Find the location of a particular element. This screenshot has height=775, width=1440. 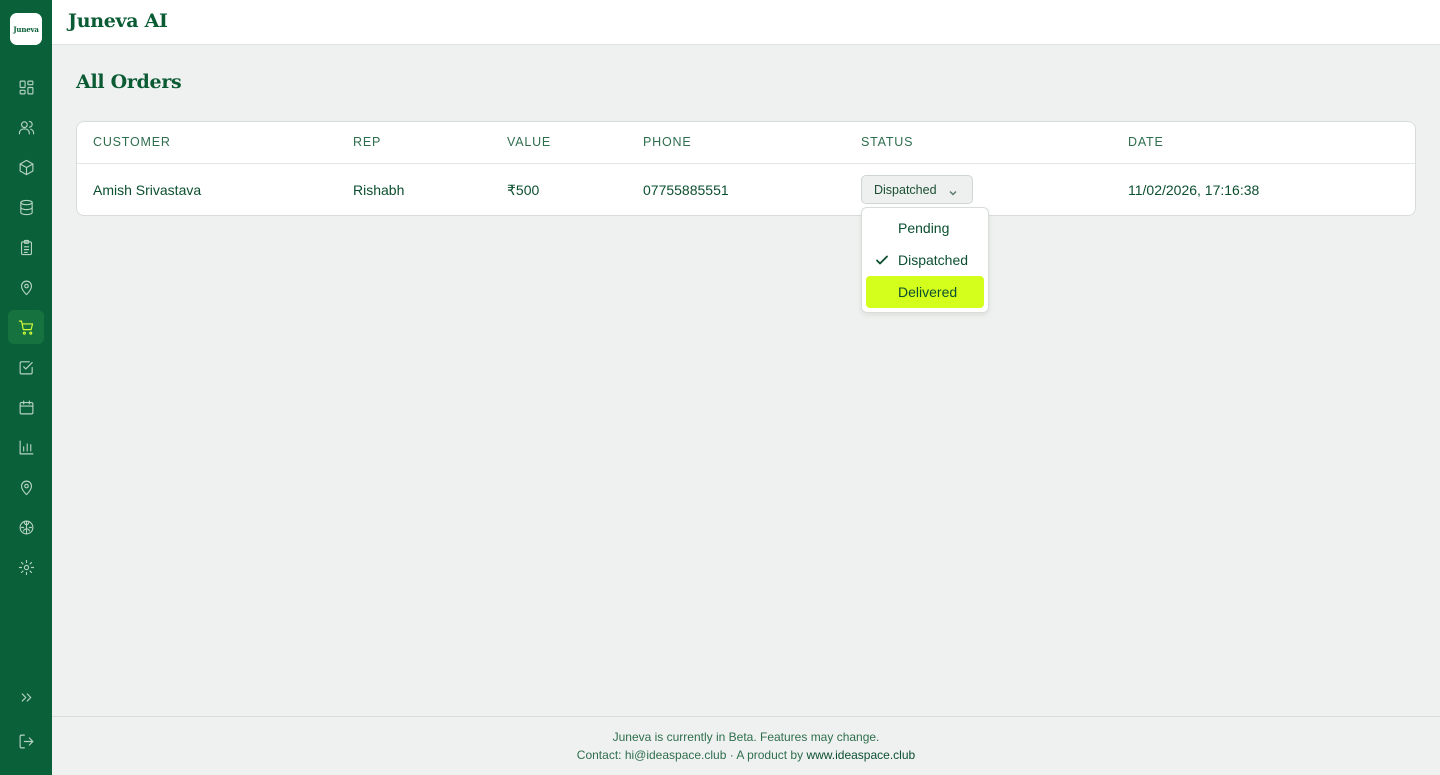

column-header-value: VALUE is located at coordinates (529, 142).